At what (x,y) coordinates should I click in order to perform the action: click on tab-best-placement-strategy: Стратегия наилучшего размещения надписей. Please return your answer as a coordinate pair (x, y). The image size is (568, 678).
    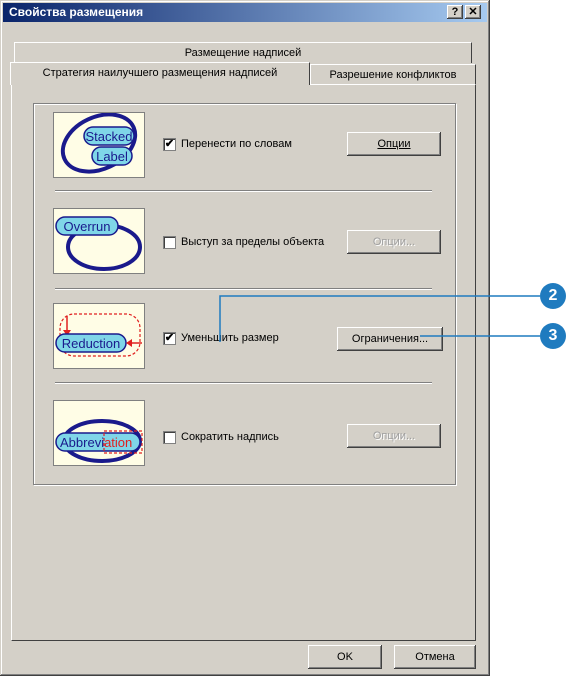
    Looking at the image, I should click on (160, 73).